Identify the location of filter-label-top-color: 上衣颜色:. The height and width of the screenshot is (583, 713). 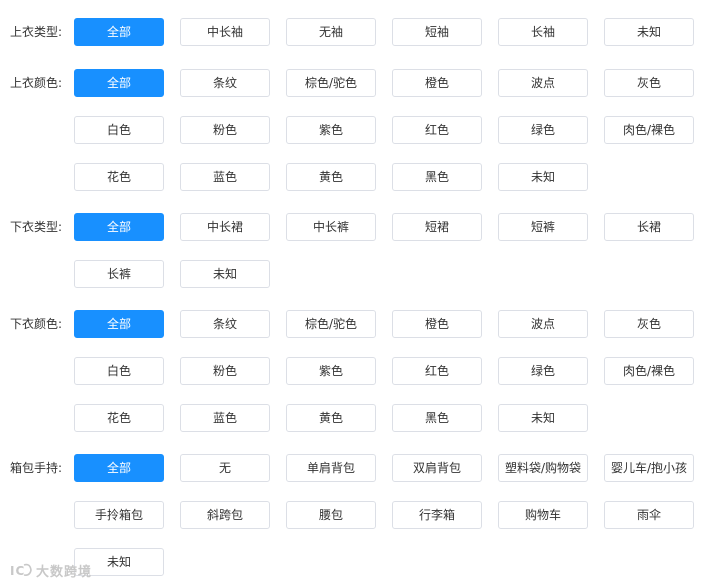
(36, 83).